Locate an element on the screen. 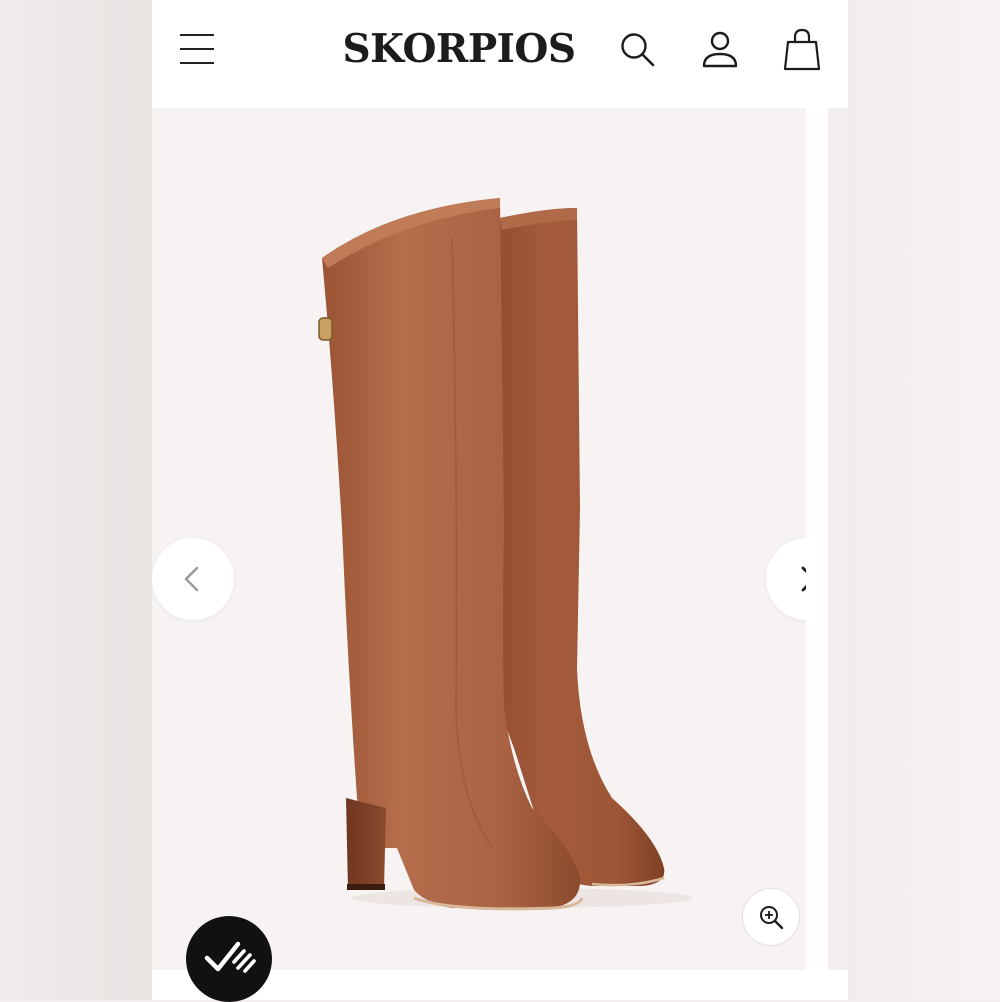  site-header: SKORPIOS is located at coordinates (500, 54).